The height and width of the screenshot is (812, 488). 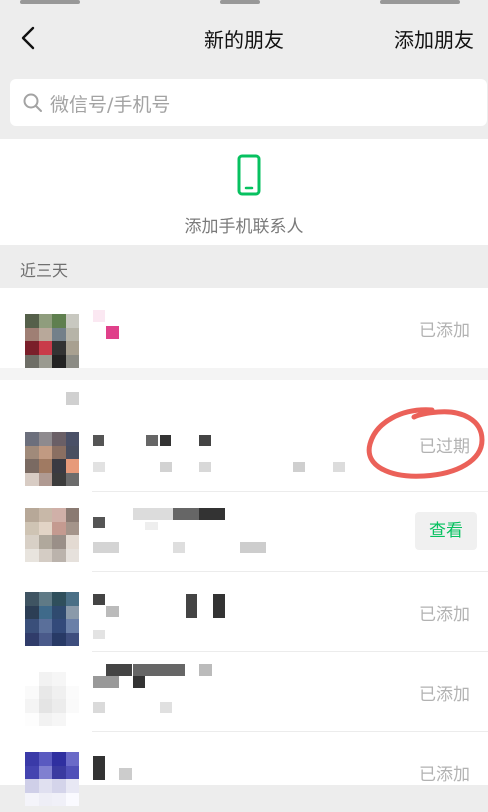 I want to click on mobile-phone-icon, so click(x=249, y=175).